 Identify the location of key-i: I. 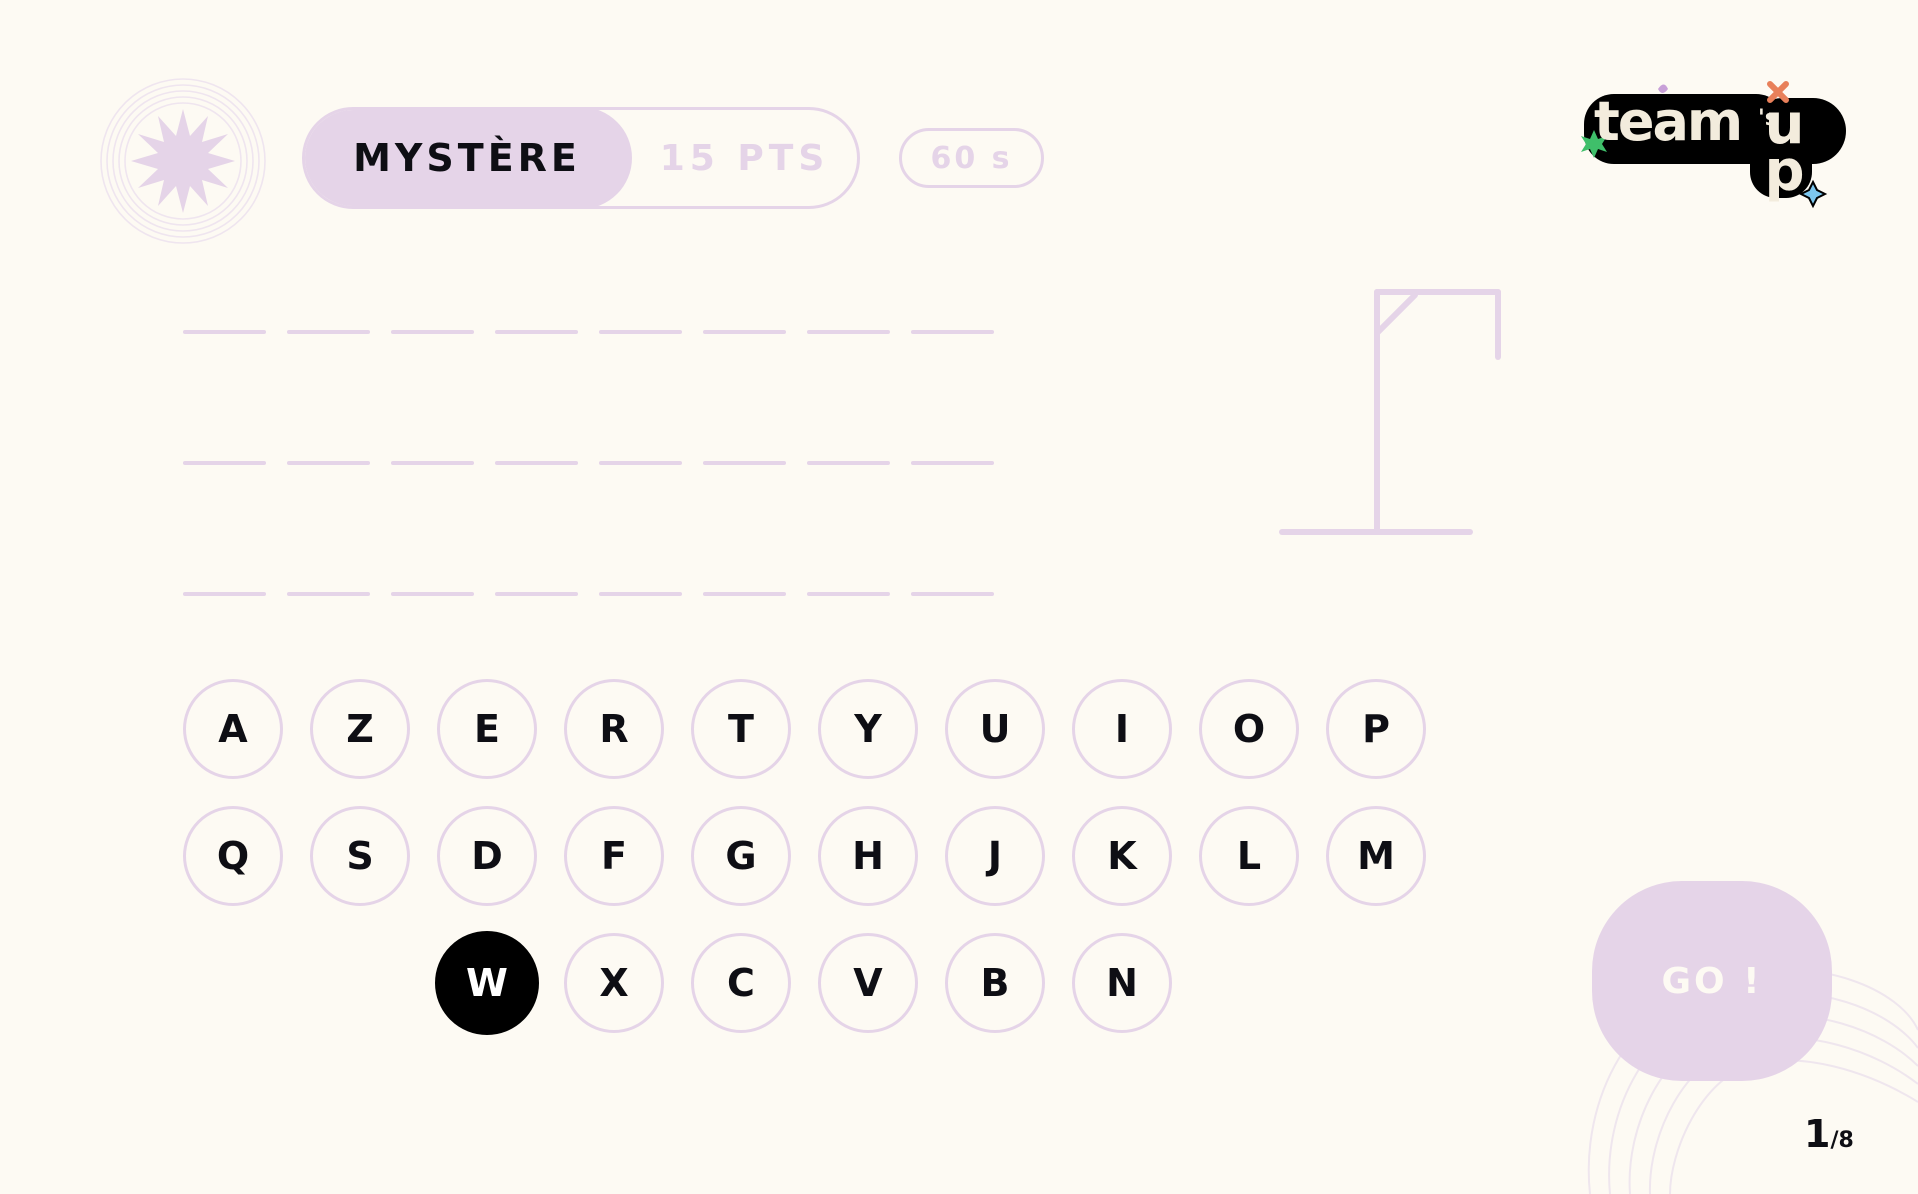
(1122, 729).